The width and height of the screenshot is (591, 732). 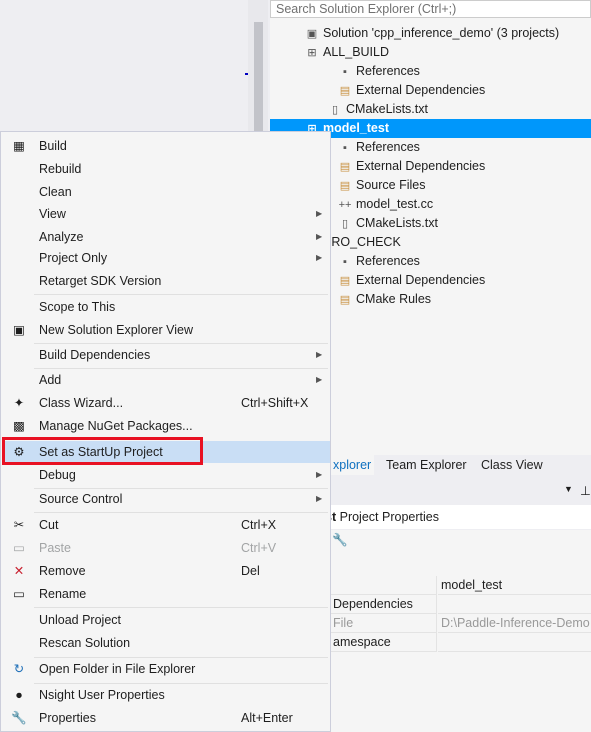 What do you see at coordinates (166, 525) in the screenshot?
I see `menu-item-cut: ✂ Cut Ctrl+X` at bounding box center [166, 525].